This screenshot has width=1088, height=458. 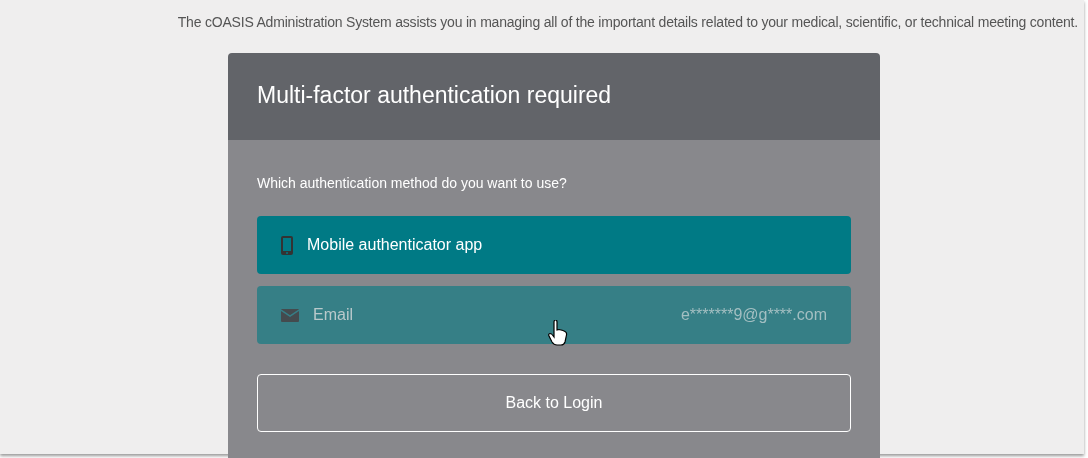 I want to click on card-header: Multi-factor authentication required, so click(x=554, y=96).